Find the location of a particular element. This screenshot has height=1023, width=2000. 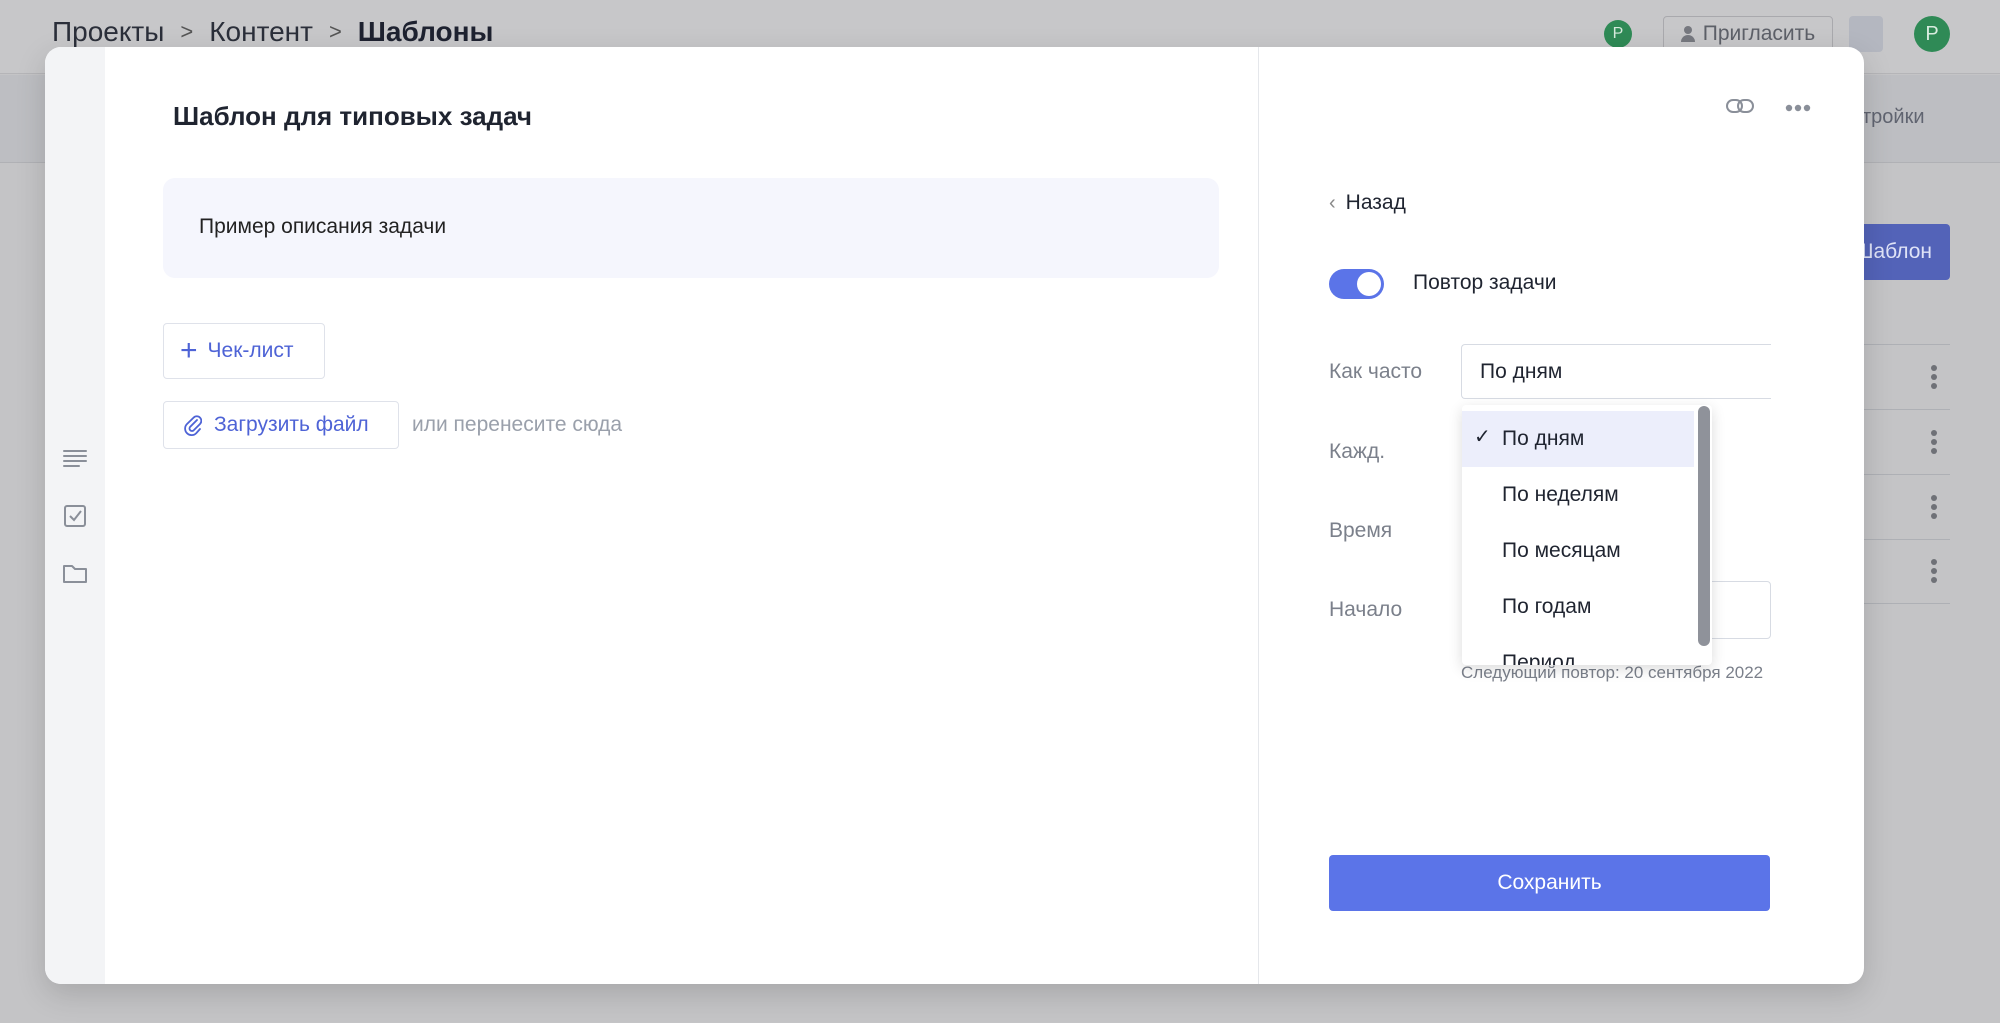

start-label: Начало is located at coordinates (1366, 609).